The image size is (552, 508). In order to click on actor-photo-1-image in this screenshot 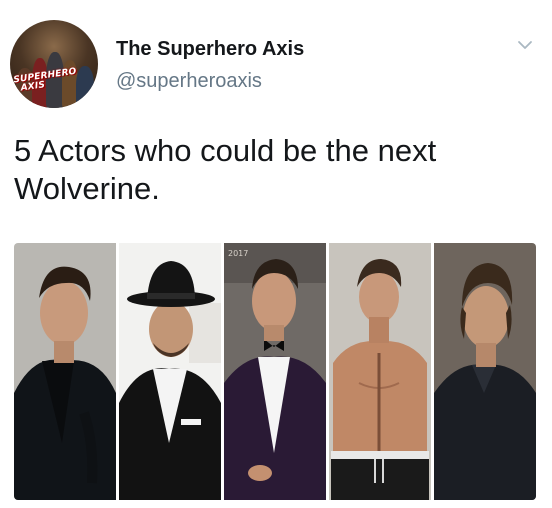, I will do `click(65, 371)`.